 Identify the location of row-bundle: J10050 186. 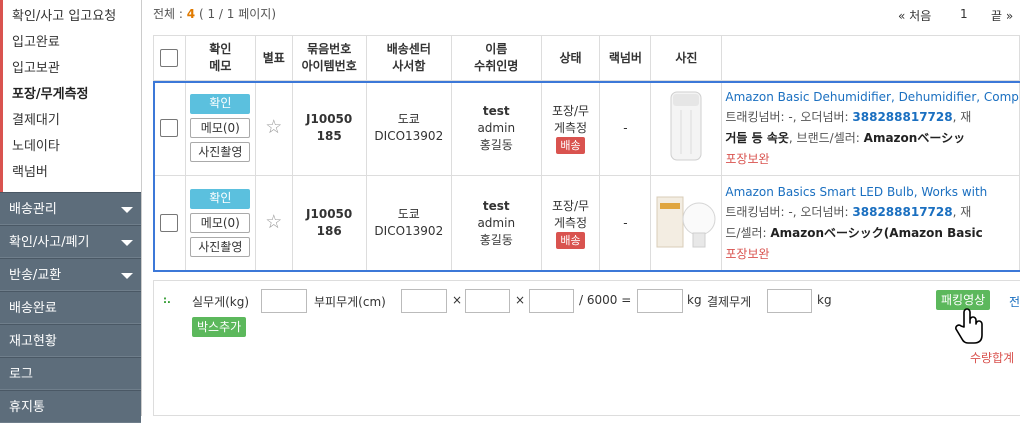
(329, 223).